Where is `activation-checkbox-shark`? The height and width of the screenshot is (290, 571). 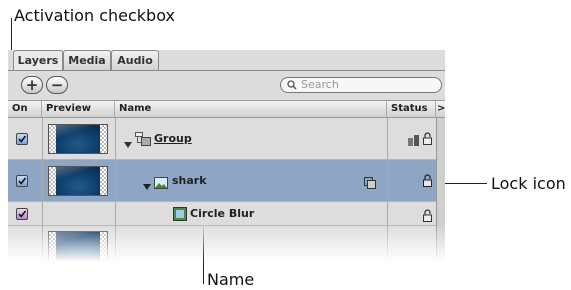
activation-checkbox-shark is located at coordinates (22, 181).